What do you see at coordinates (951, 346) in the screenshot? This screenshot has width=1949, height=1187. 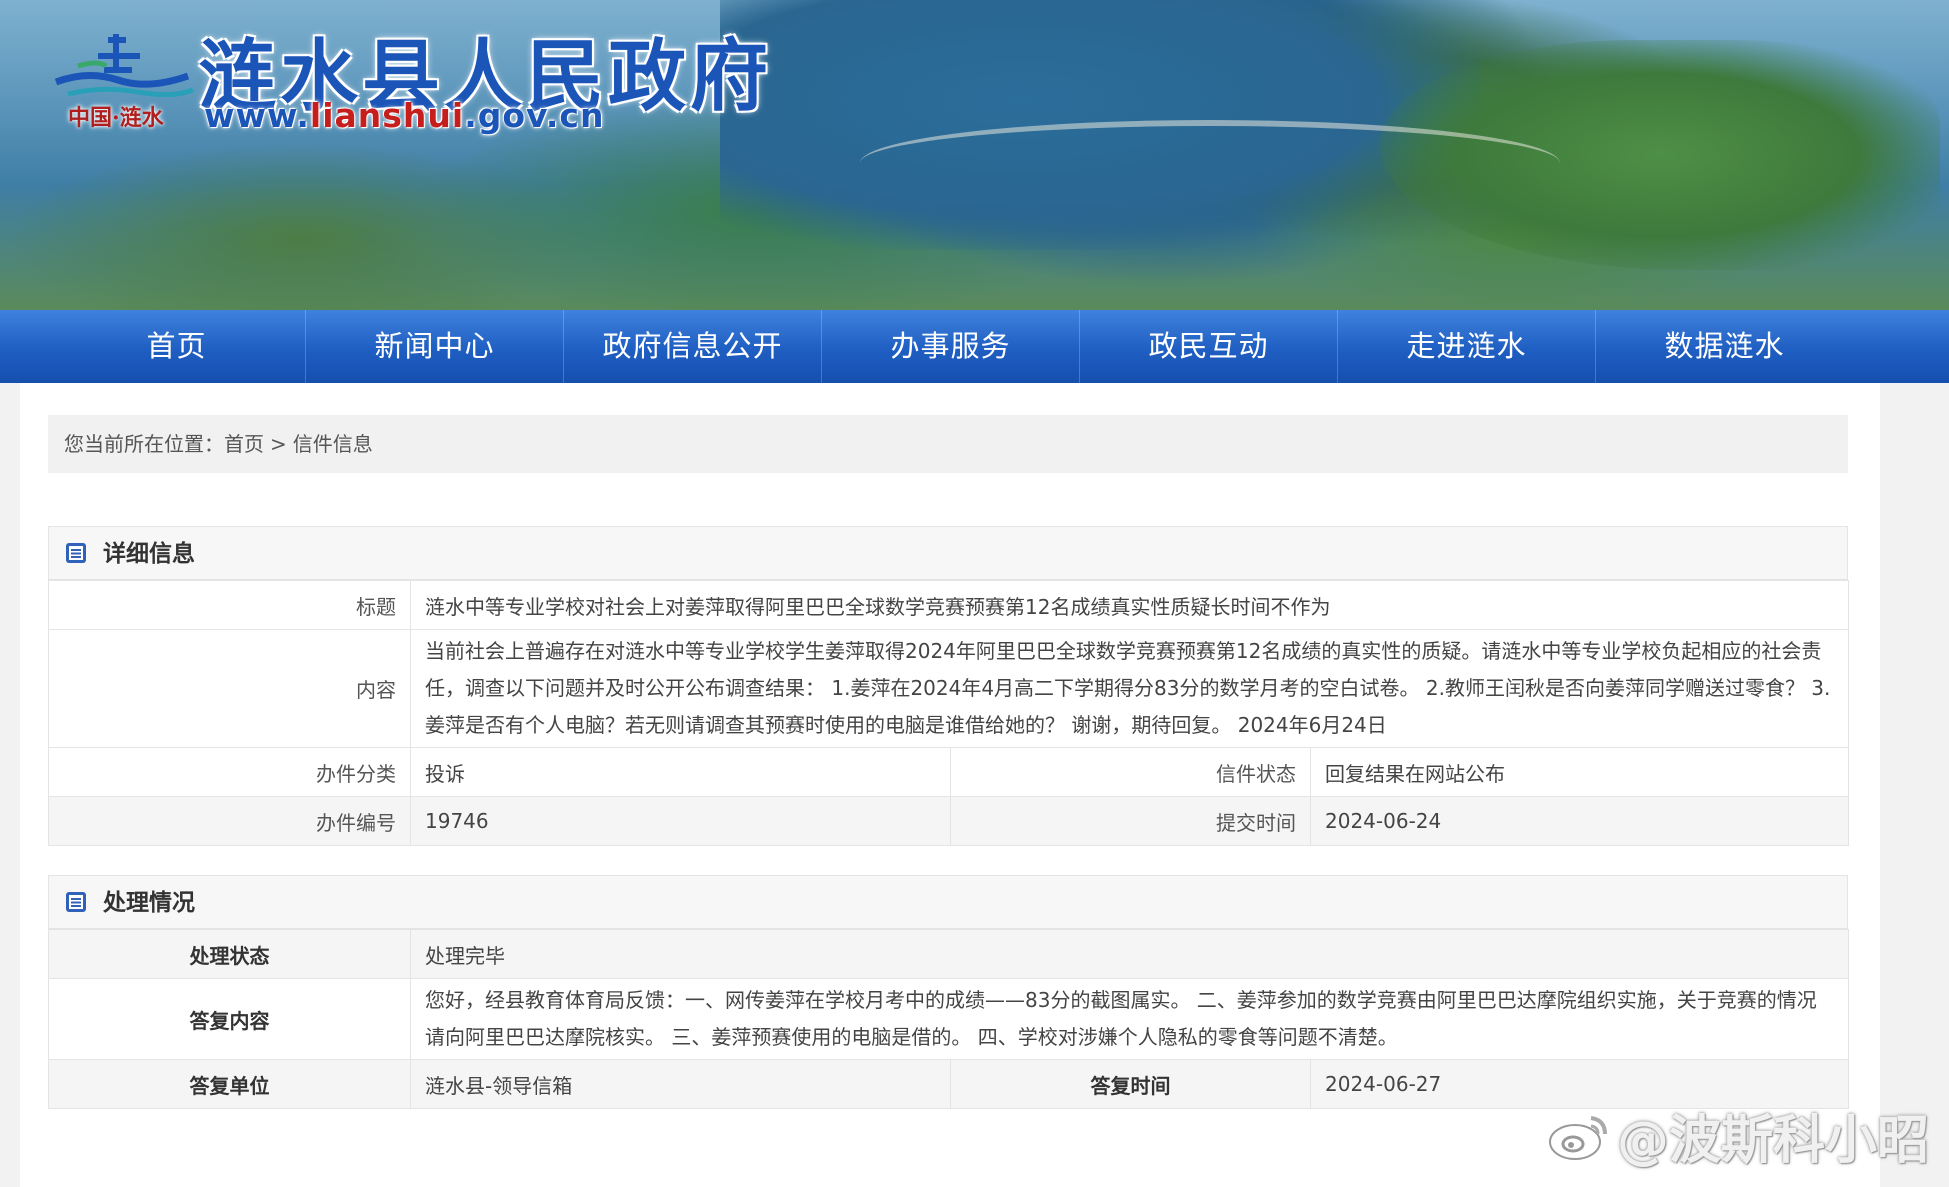 I see `nav-item-services: 办事服务` at bounding box center [951, 346].